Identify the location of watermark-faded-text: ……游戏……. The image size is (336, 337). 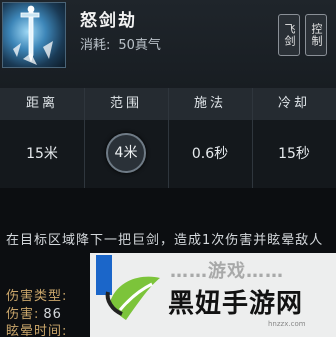
(227, 271).